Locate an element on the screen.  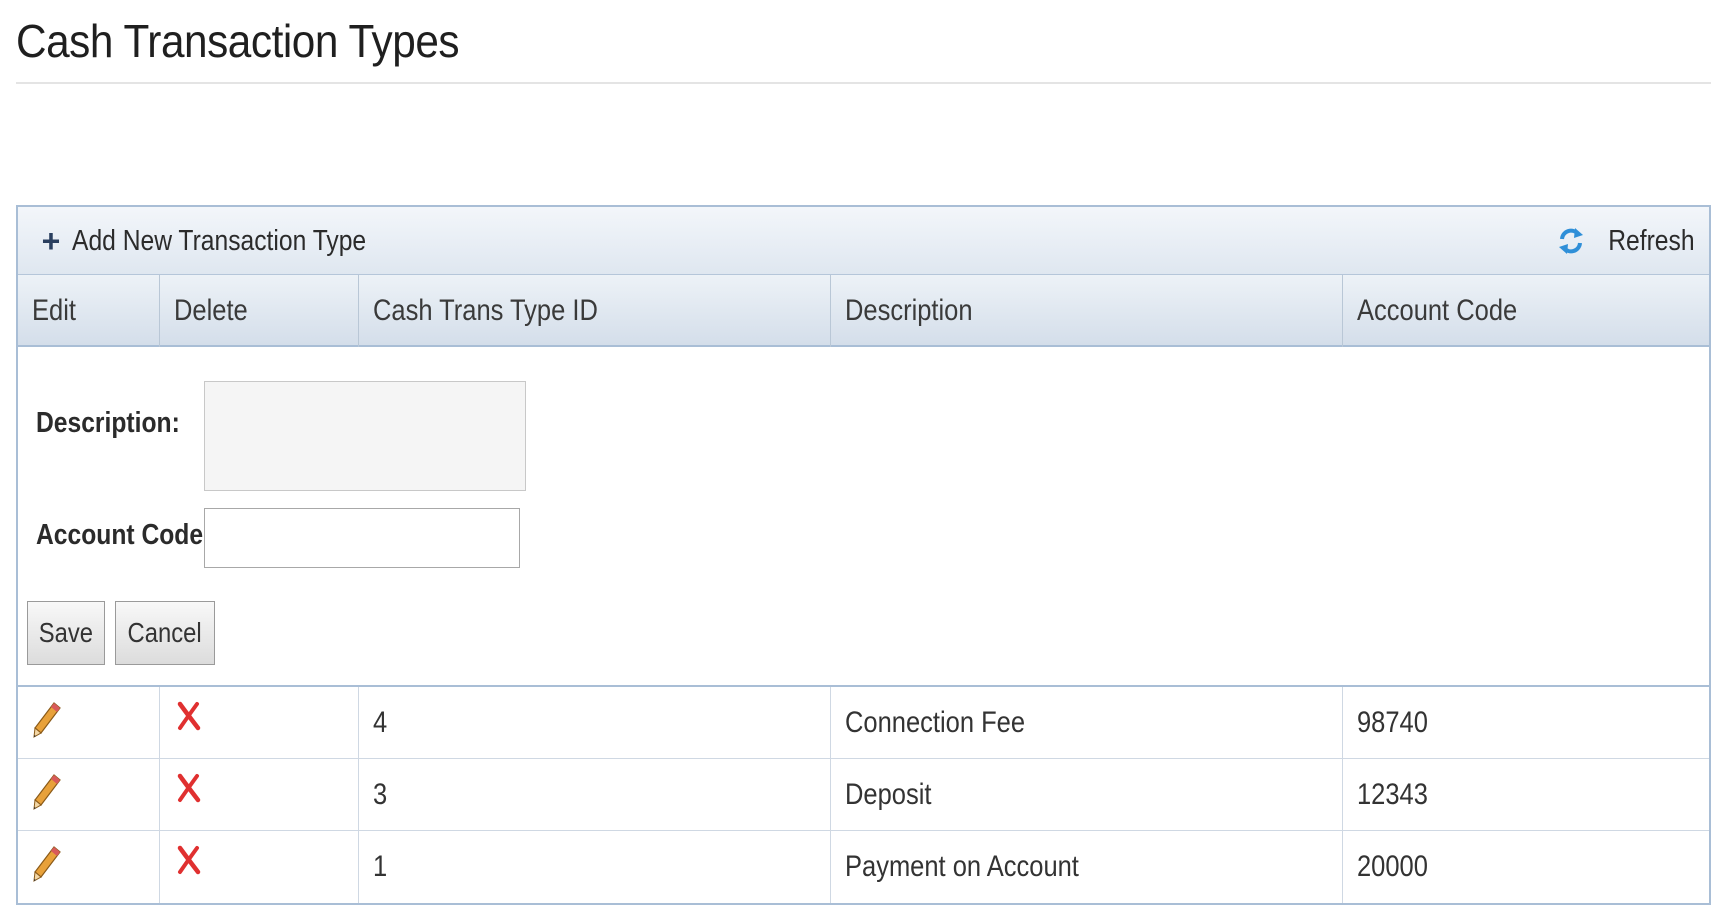
cancel-button-label: Cancel is located at coordinates (165, 632).